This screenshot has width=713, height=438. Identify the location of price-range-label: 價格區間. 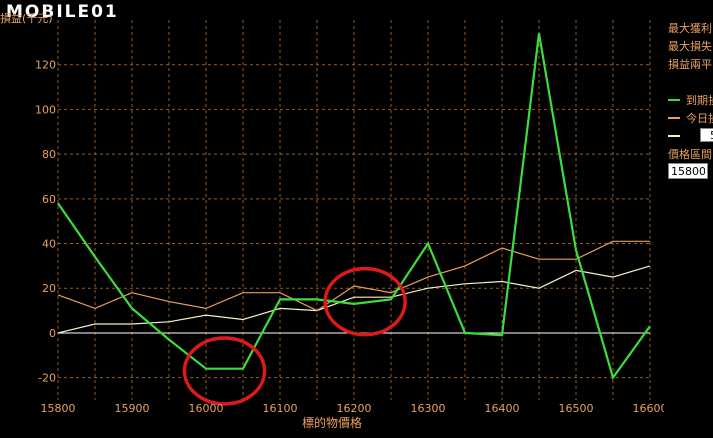
(690, 154).